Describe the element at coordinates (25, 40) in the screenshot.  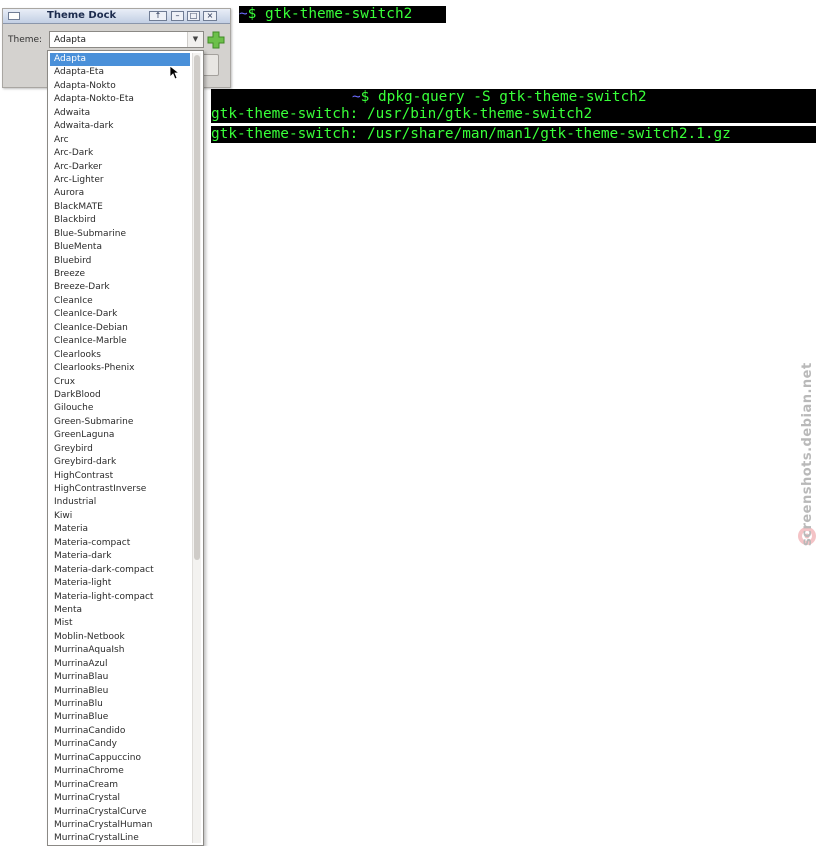
I see `theme-label: Theme:` at that location.